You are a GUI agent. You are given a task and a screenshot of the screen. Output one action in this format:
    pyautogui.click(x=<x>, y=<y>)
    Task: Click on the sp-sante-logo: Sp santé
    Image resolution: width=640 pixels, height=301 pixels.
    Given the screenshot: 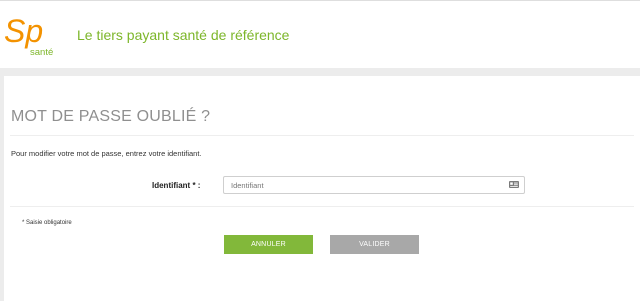 What is the action you would take?
    pyautogui.click(x=34, y=34)
    